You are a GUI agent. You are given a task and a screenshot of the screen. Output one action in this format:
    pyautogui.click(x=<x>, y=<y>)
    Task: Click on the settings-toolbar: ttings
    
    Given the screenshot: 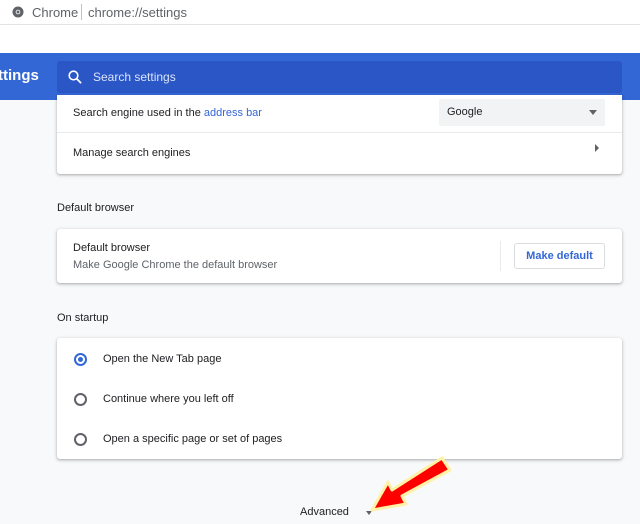 What is the action you would take?
    pyautogui.click(x=320, y=76)
    